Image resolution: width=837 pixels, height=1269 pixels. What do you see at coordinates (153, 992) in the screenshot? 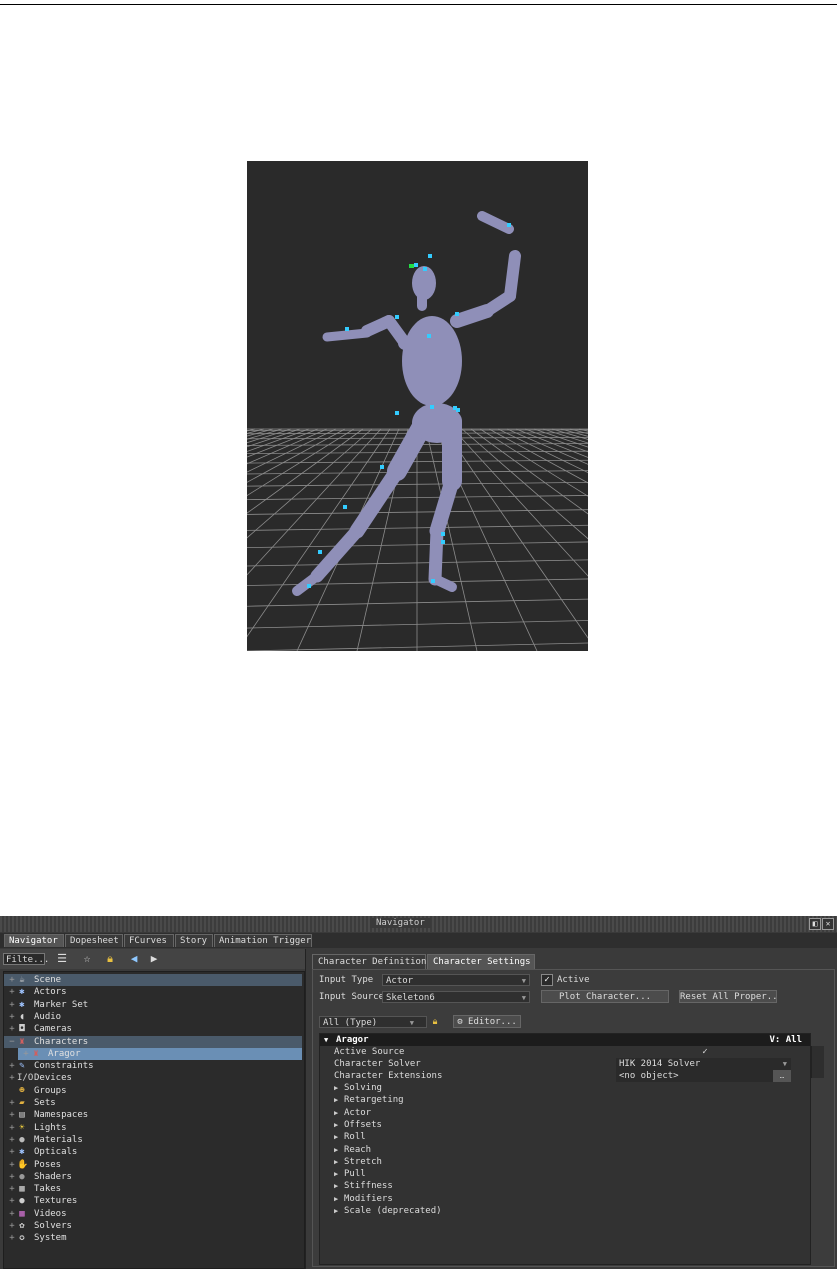
I see `tree-item-actors: + ✱ Actors` at bounding box center [153, 992].